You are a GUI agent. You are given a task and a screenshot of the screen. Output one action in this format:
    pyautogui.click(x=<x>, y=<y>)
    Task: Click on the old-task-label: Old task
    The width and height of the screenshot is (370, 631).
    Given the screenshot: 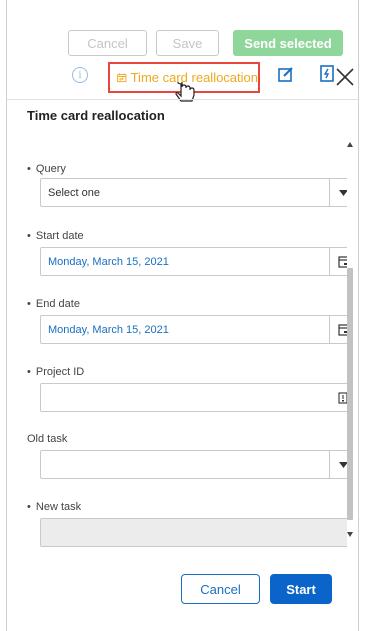 What is the action you would take?
    pyautogui.click(x=47, y=439)
    